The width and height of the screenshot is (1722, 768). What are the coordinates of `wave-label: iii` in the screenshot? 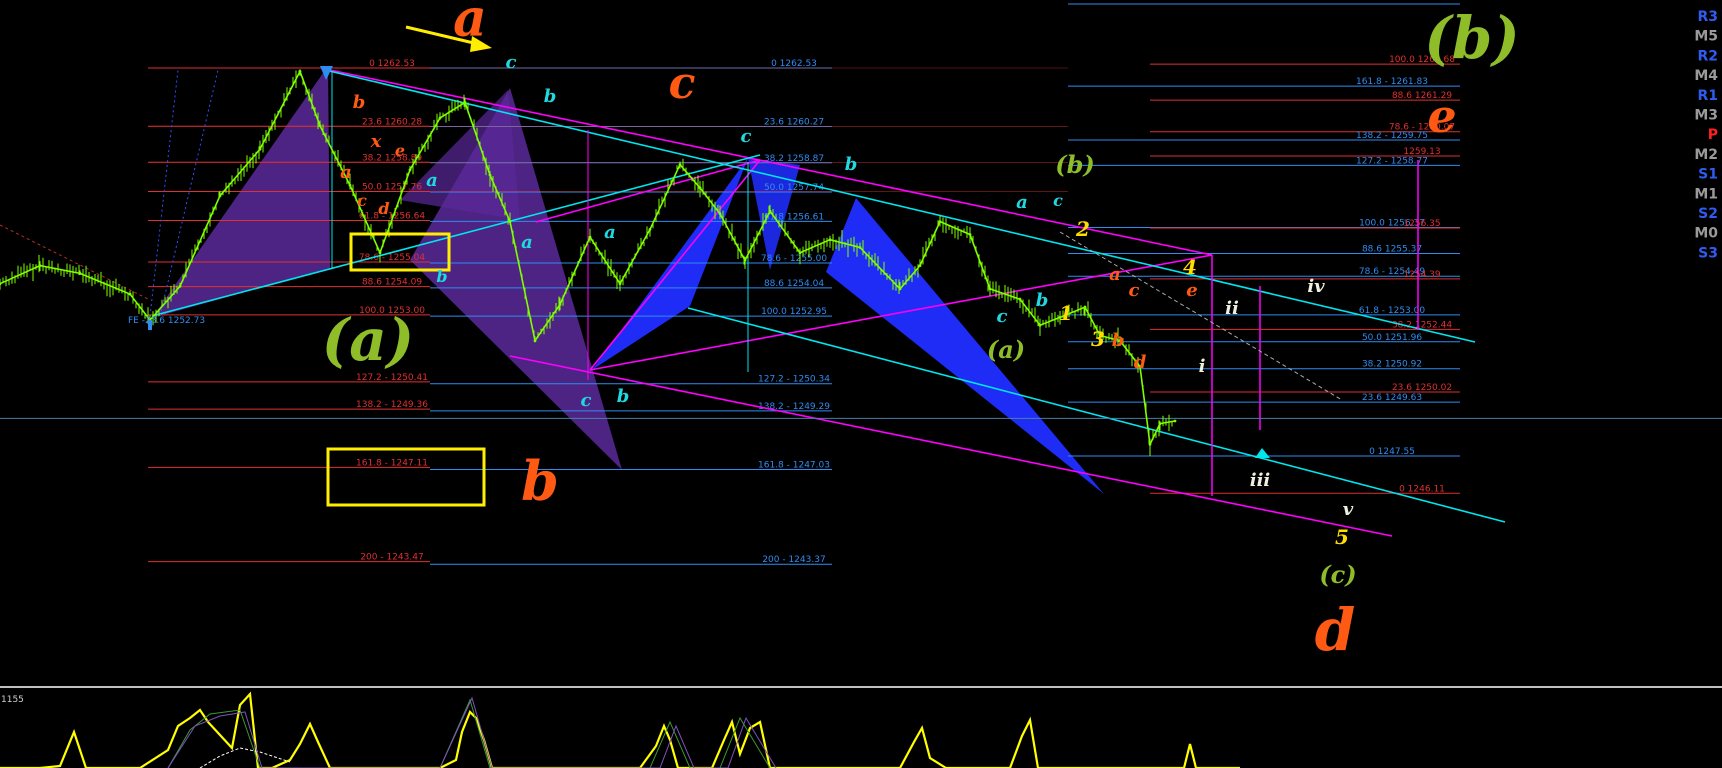 It's located at (1260, 480).